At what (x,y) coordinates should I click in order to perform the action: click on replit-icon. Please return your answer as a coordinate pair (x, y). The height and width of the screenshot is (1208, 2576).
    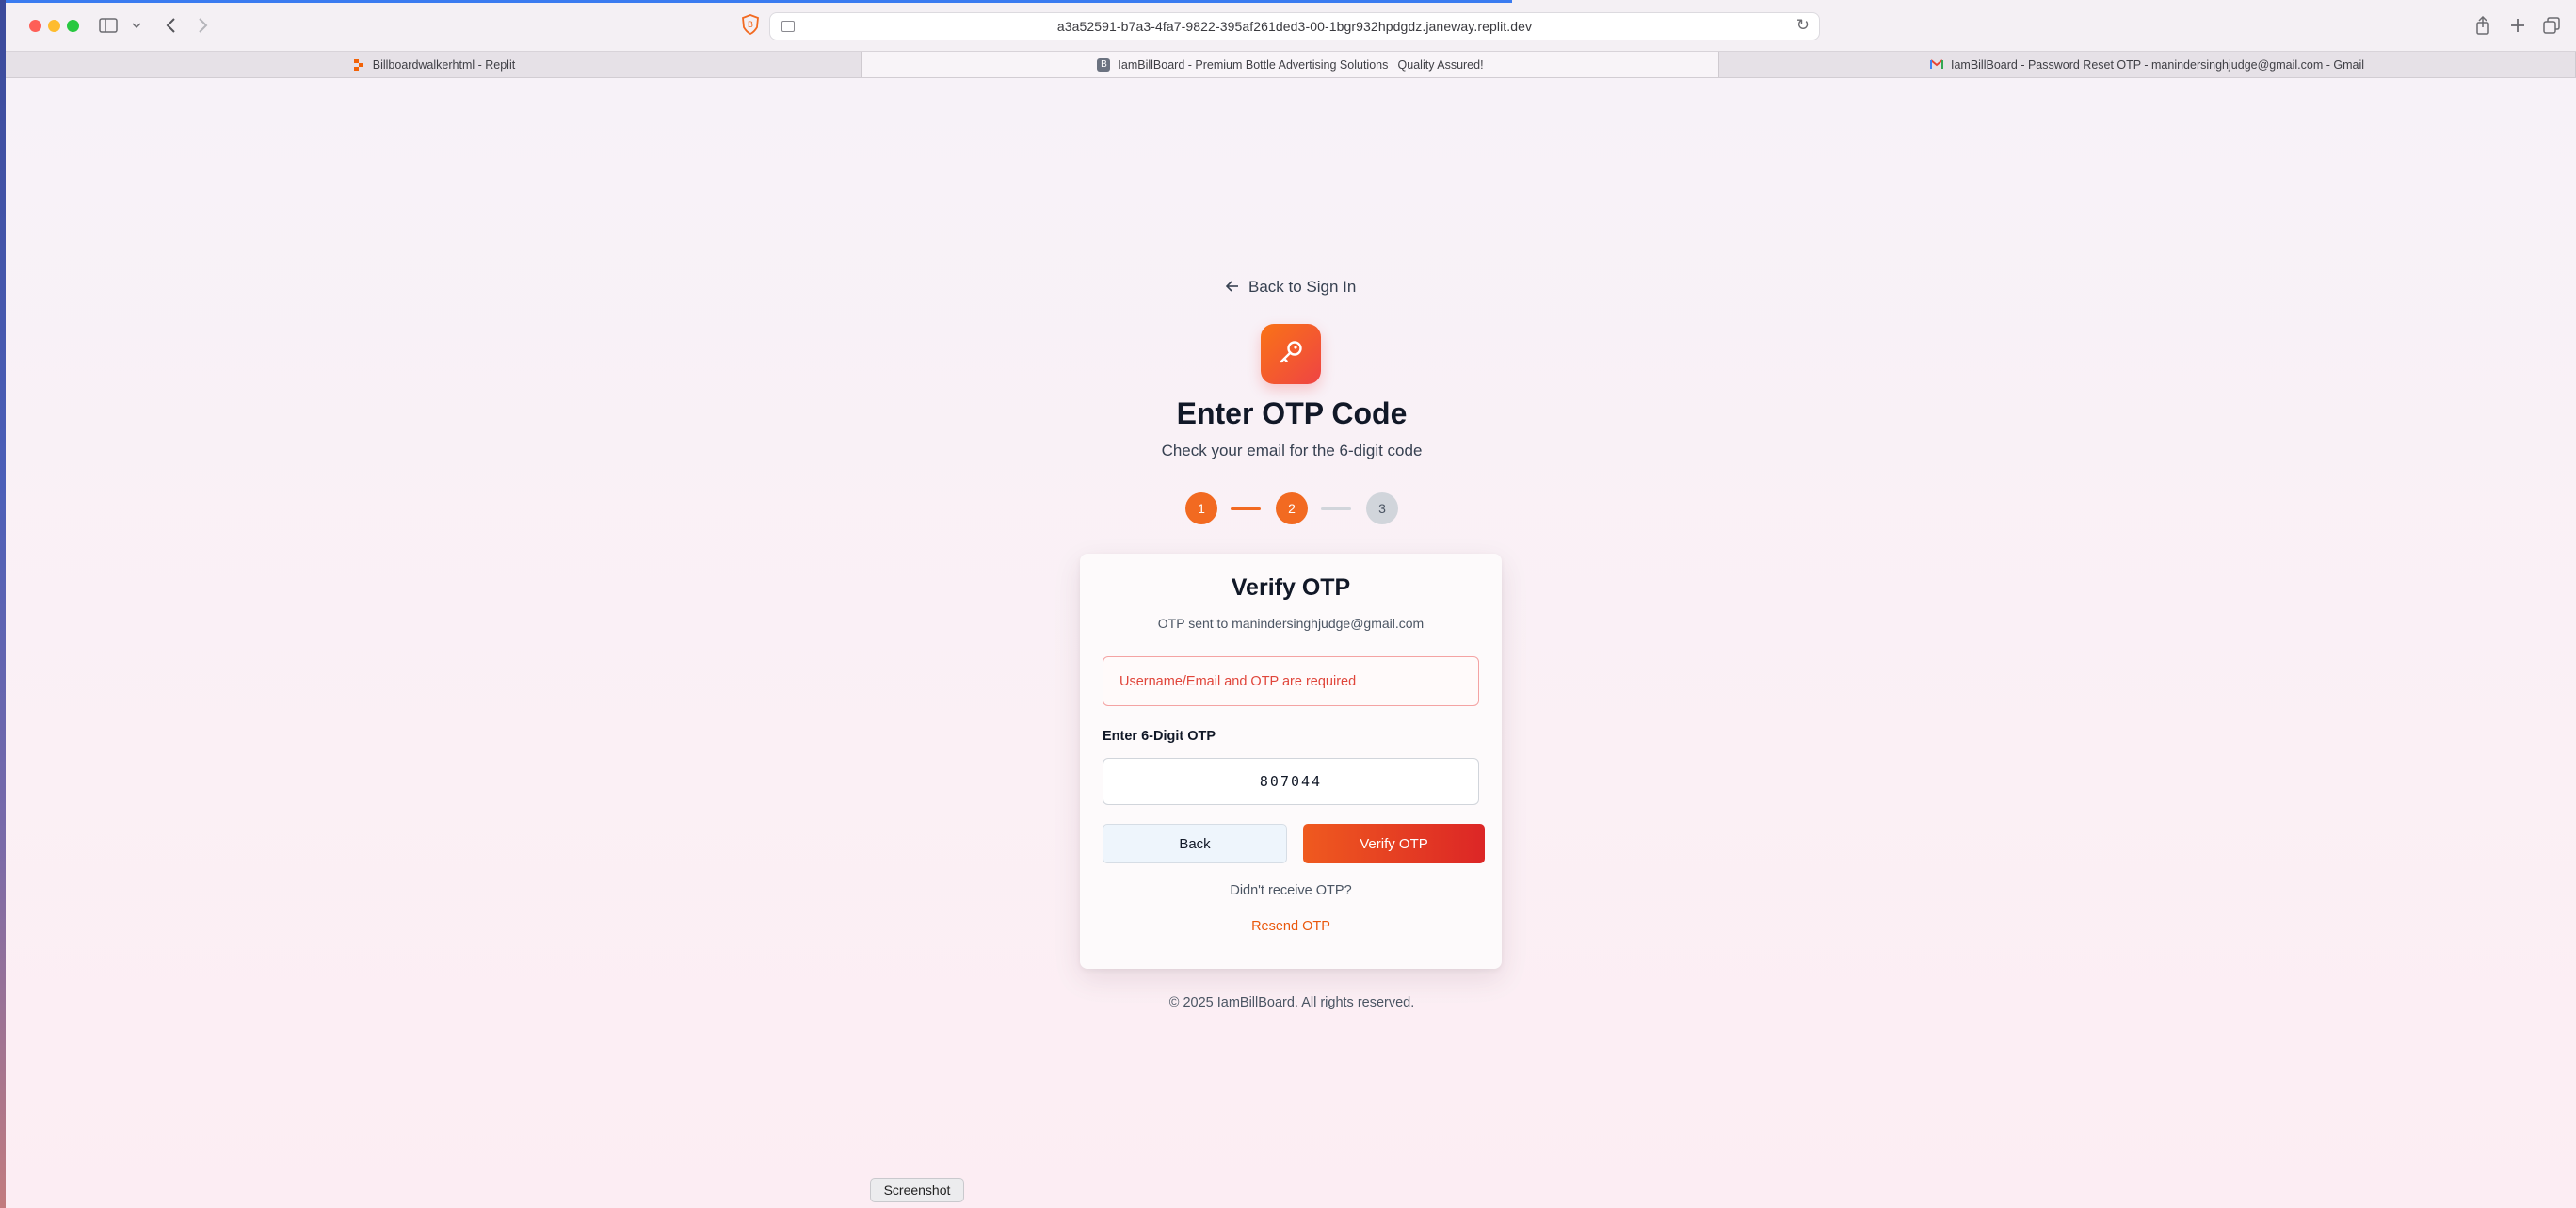
    Looking at the image, I should click on (358, 65).